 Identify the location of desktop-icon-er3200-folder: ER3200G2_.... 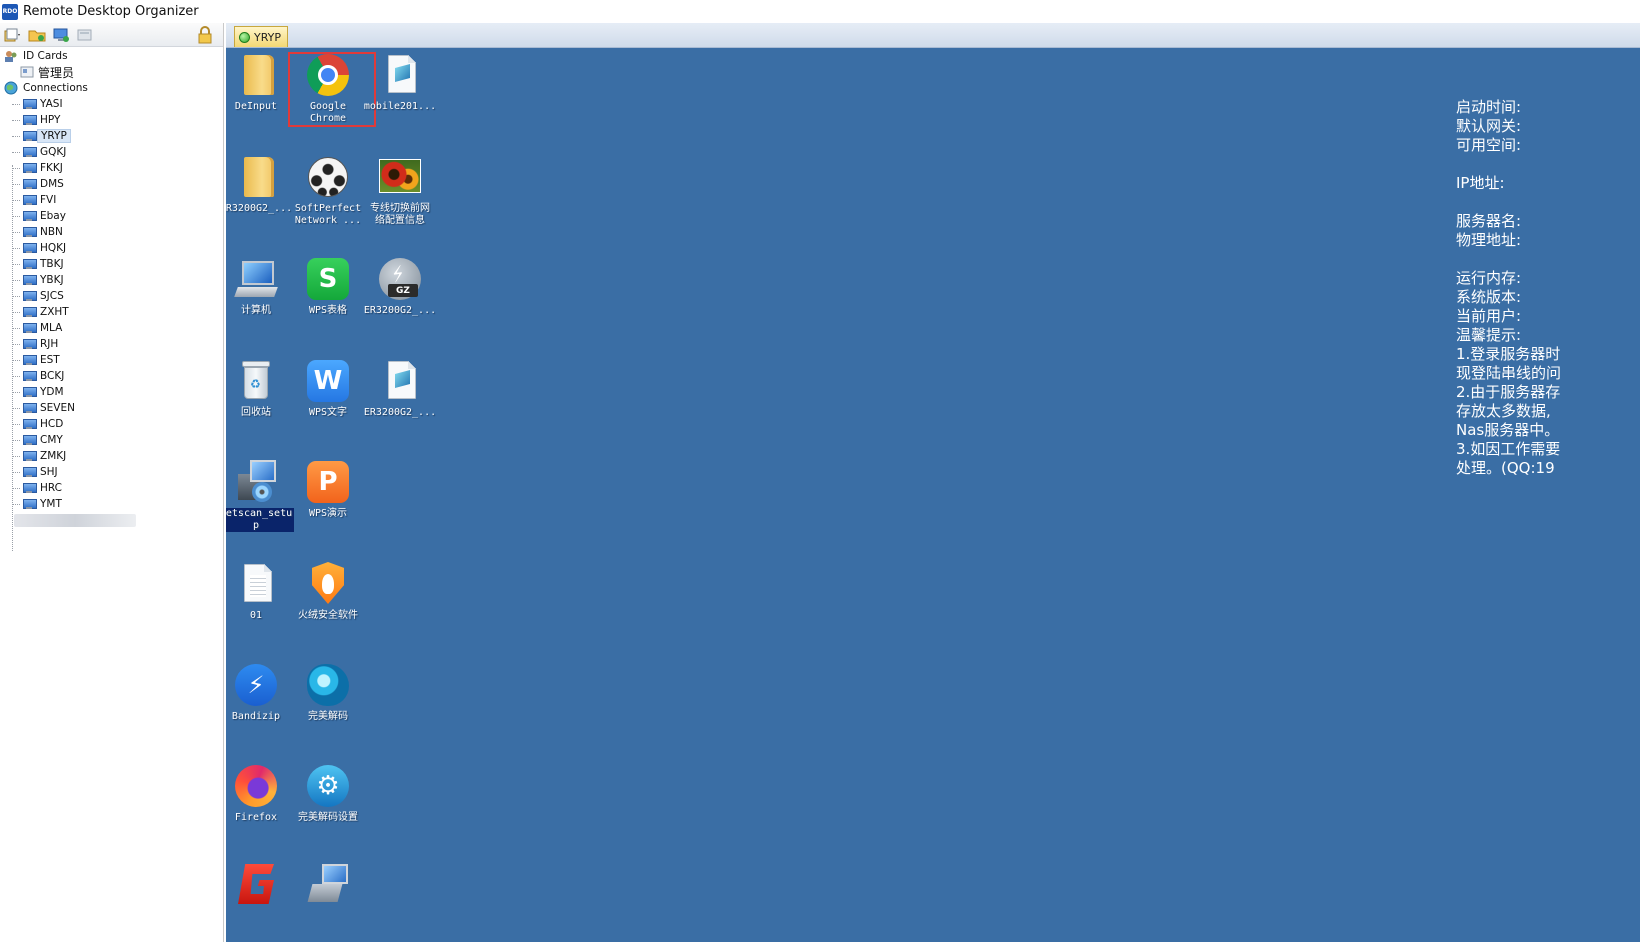
(260, 184).